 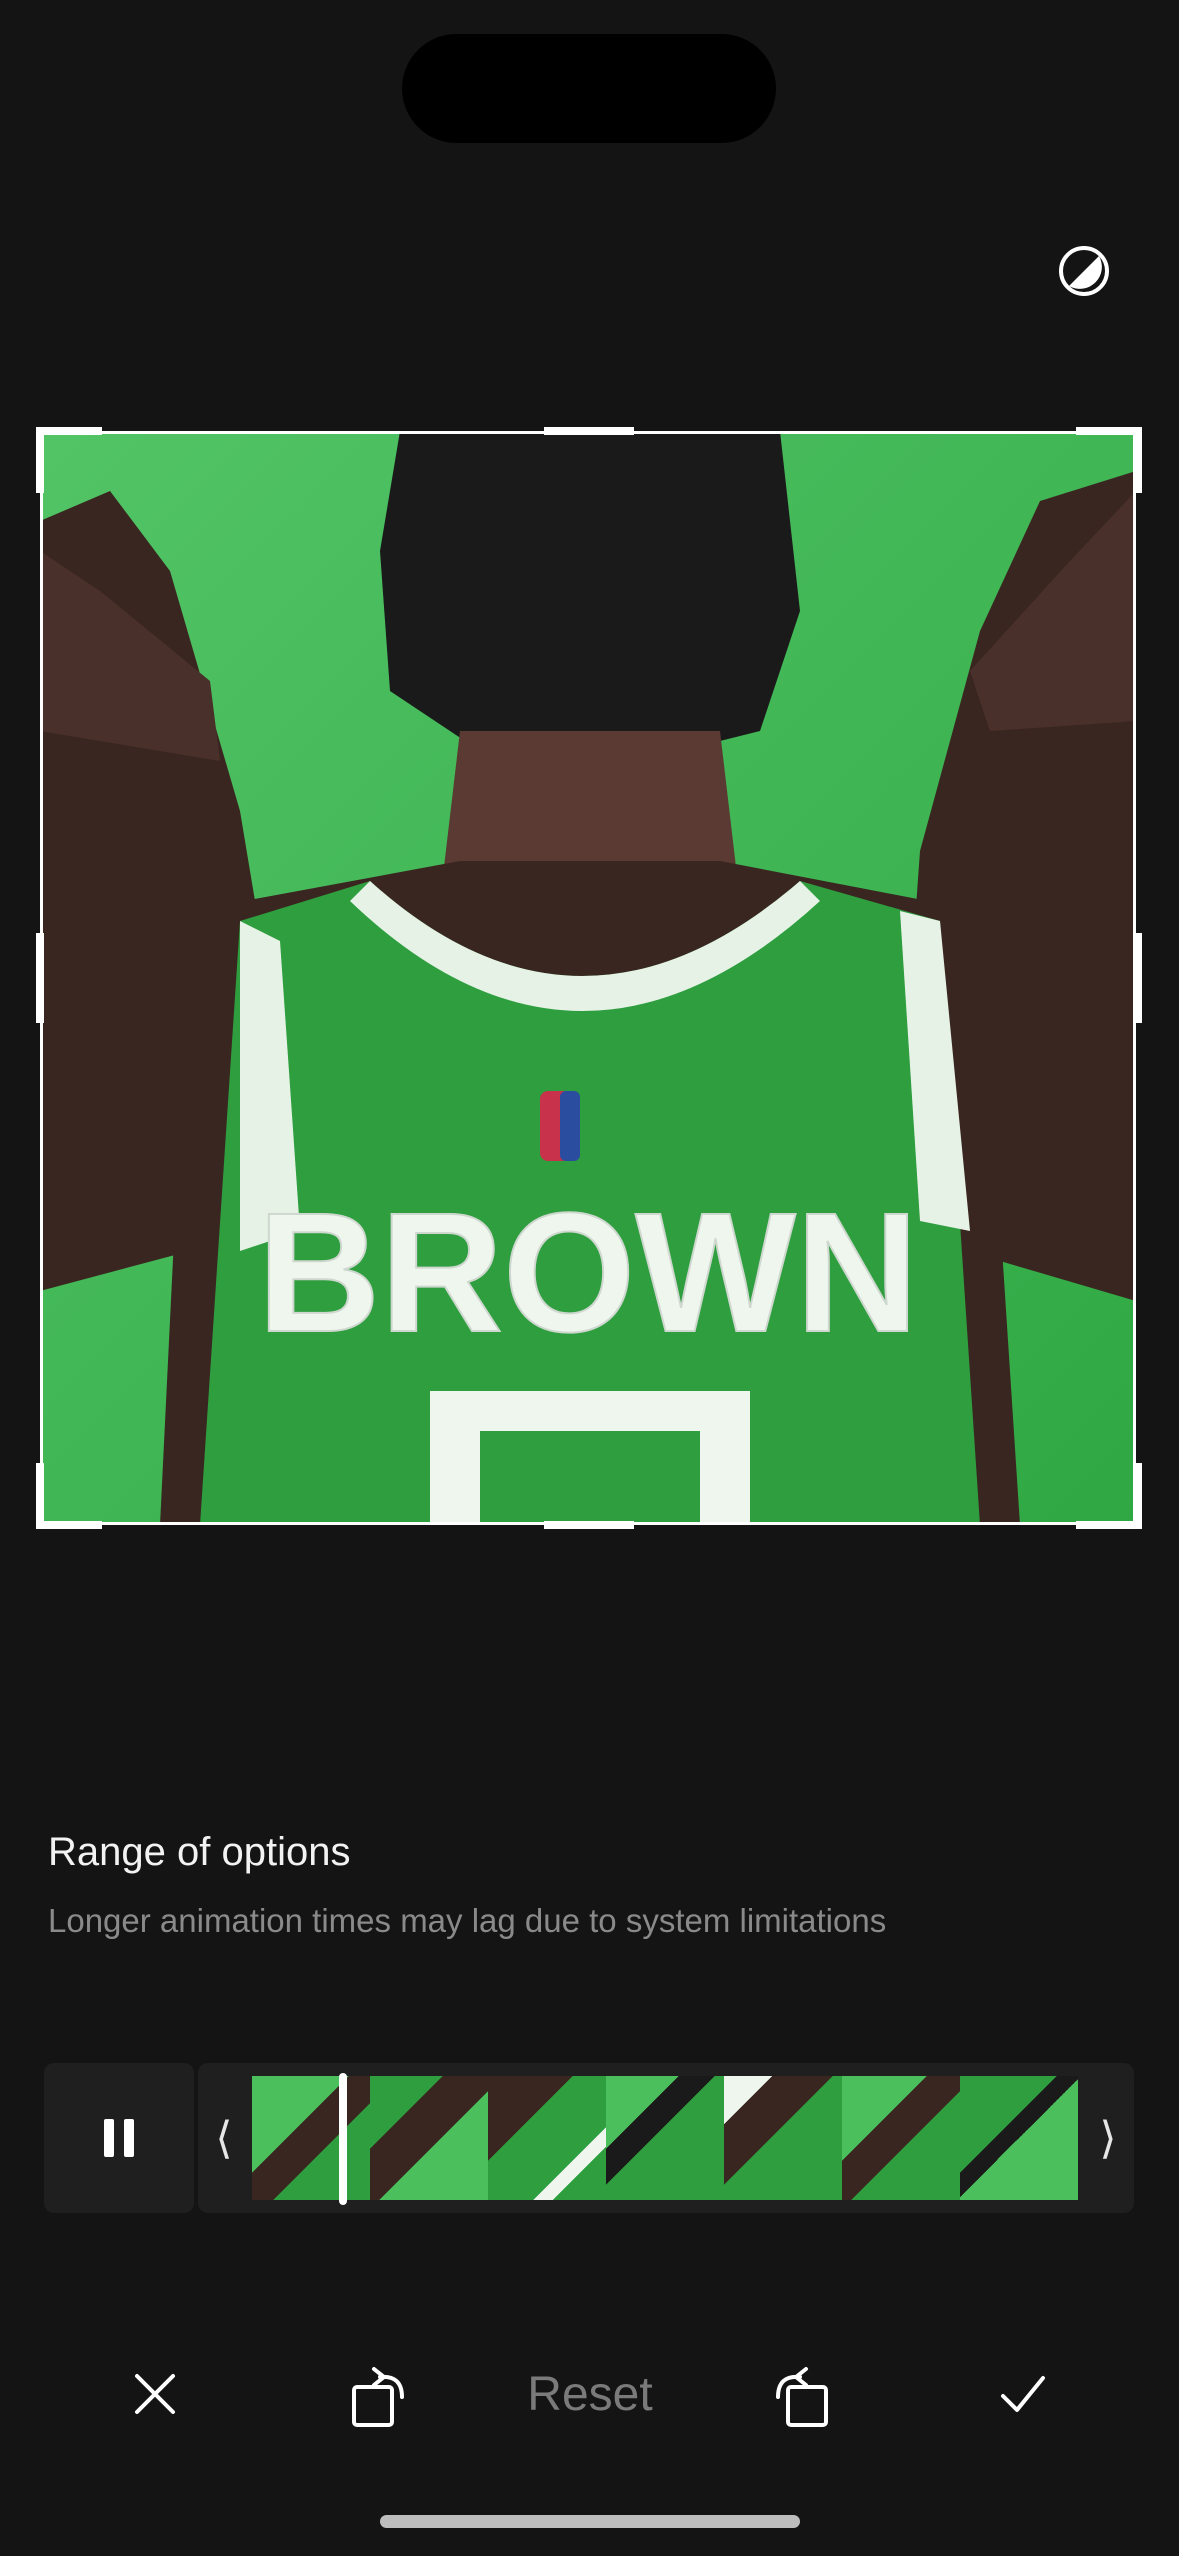 I want to click on chevron-left-icon: ⟨, so click(x=224, y=2138).